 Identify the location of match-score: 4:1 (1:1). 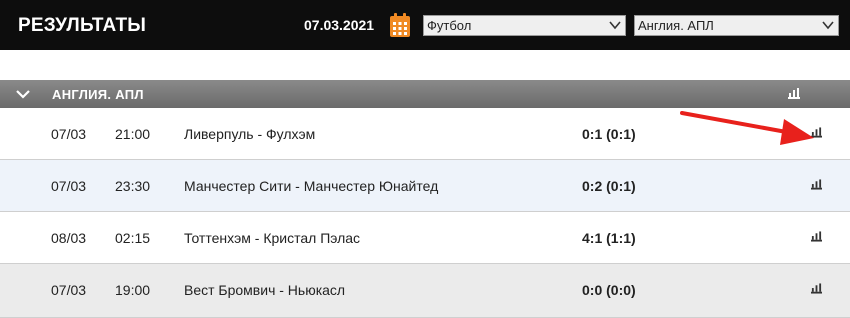
(609, 238).